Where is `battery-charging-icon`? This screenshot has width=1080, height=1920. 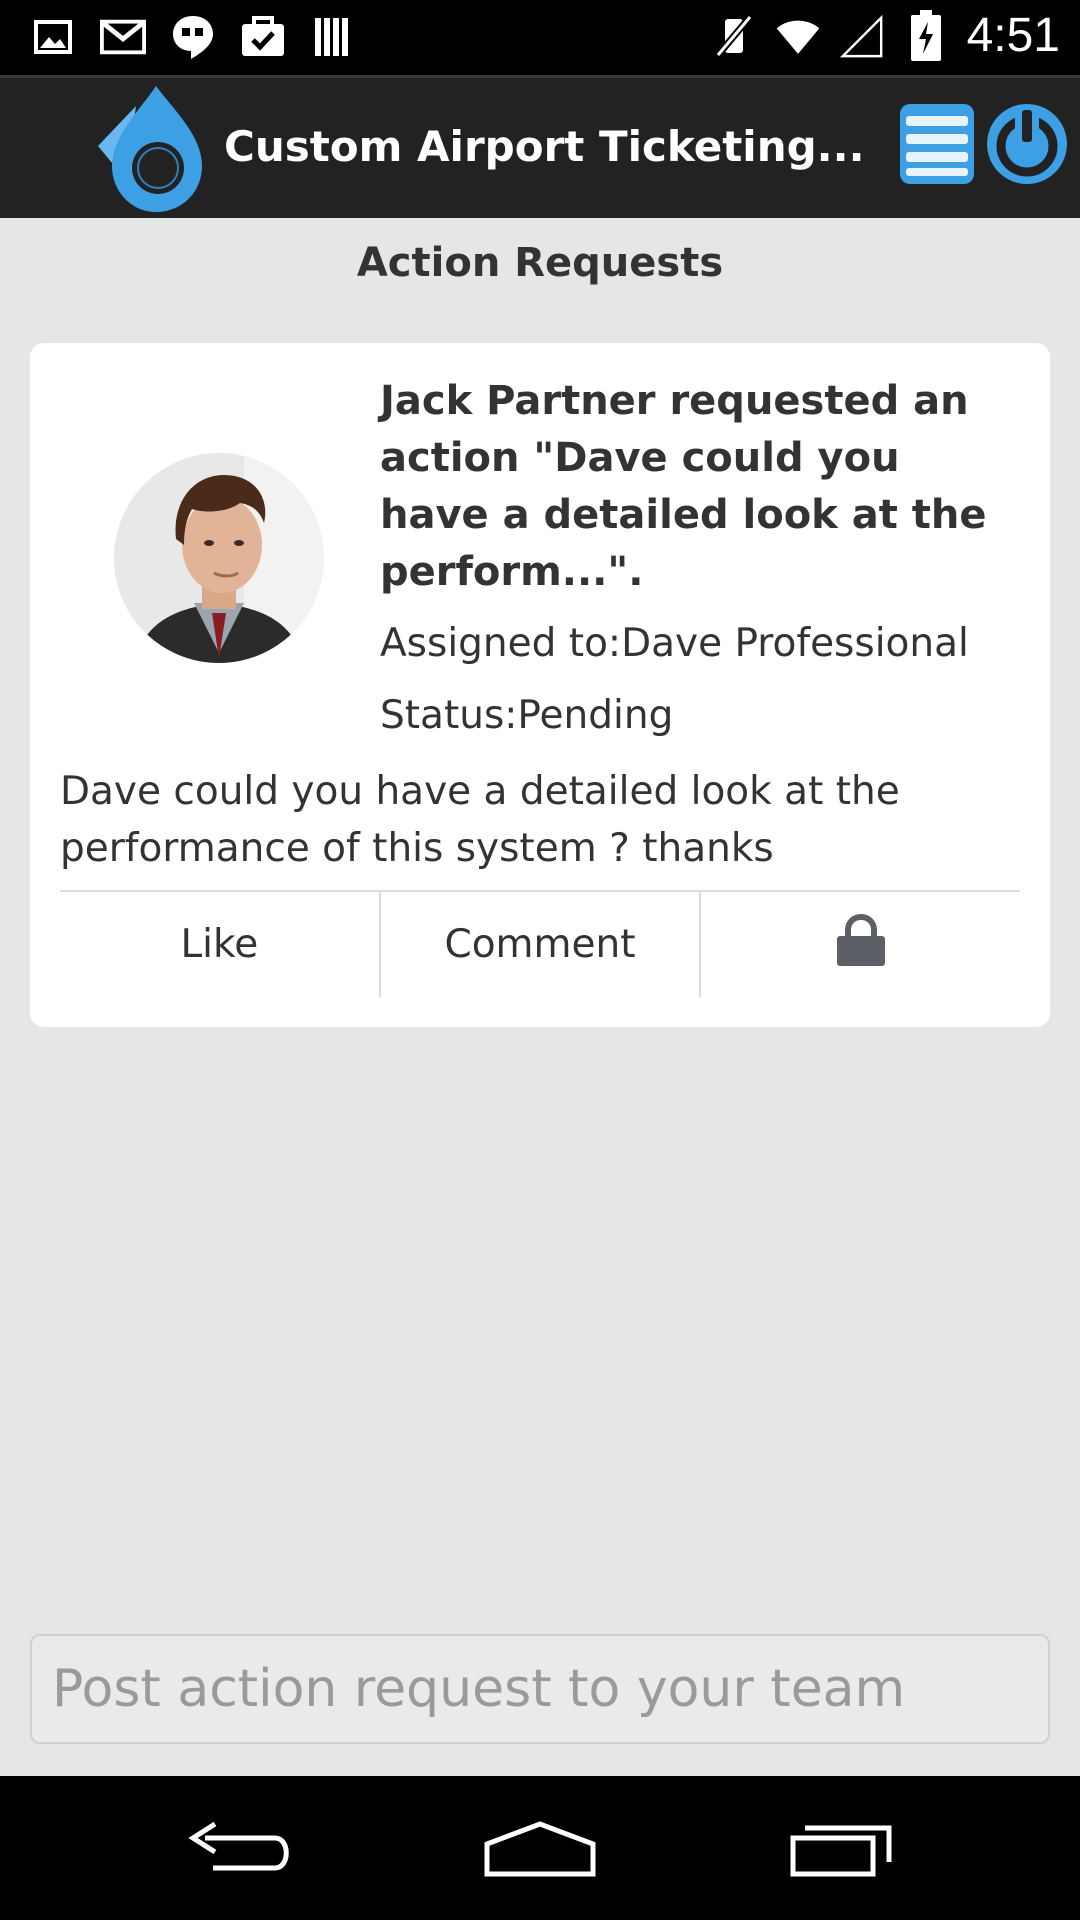 battery-charging-icon is located at coordinates (926, 35).